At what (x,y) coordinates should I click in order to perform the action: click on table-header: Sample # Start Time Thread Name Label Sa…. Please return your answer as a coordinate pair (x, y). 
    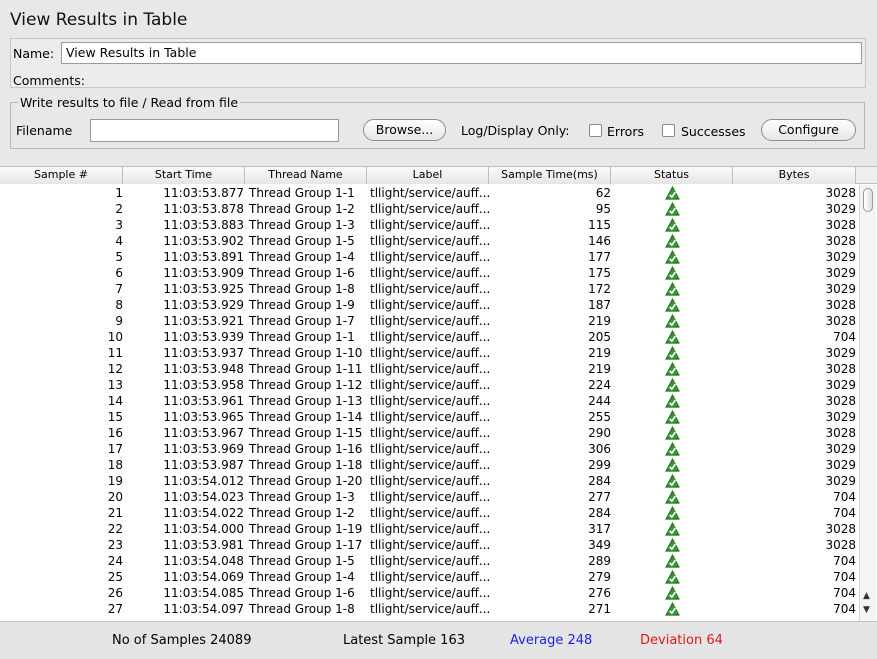
    Looking at the image, I should click on (438, 175).